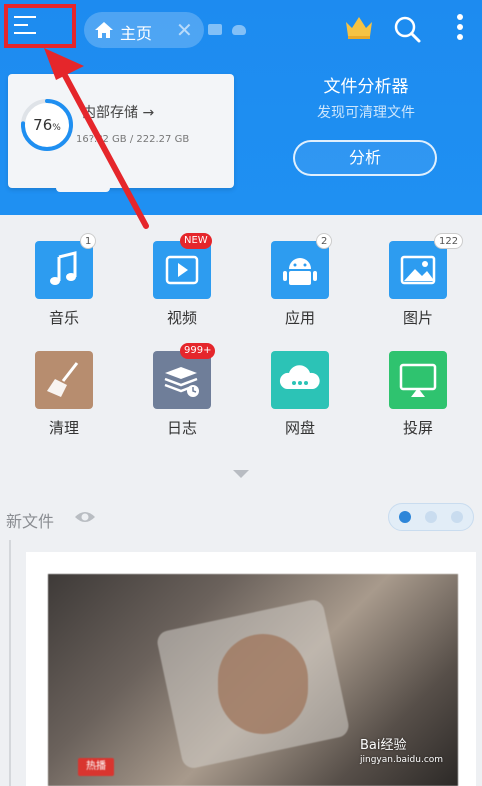  What do you see at coordinates (182, 270) in the screenshot?
I see `video-play-icon` at bounding box center [182, 270].